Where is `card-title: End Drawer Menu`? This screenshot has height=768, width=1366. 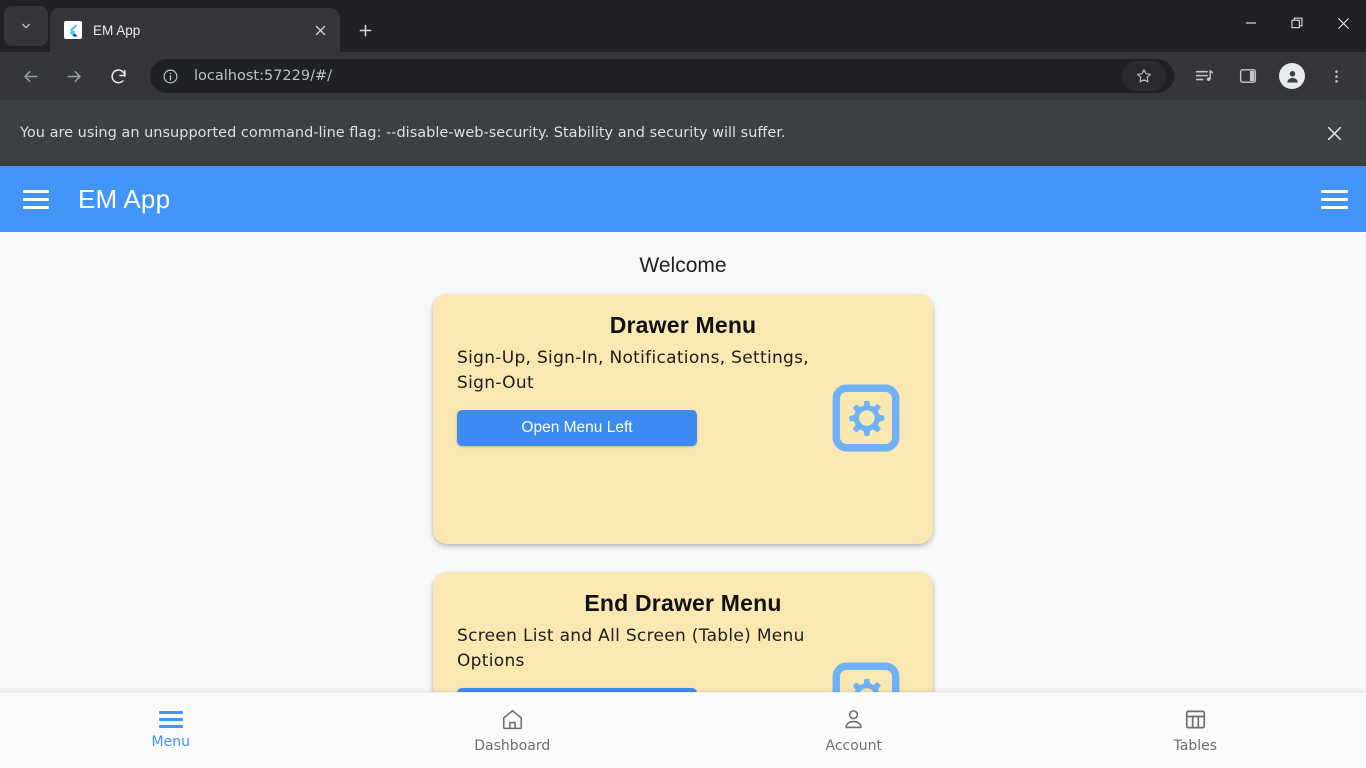
card-title: End Drawer Menu is located at coordinates (683, 603).